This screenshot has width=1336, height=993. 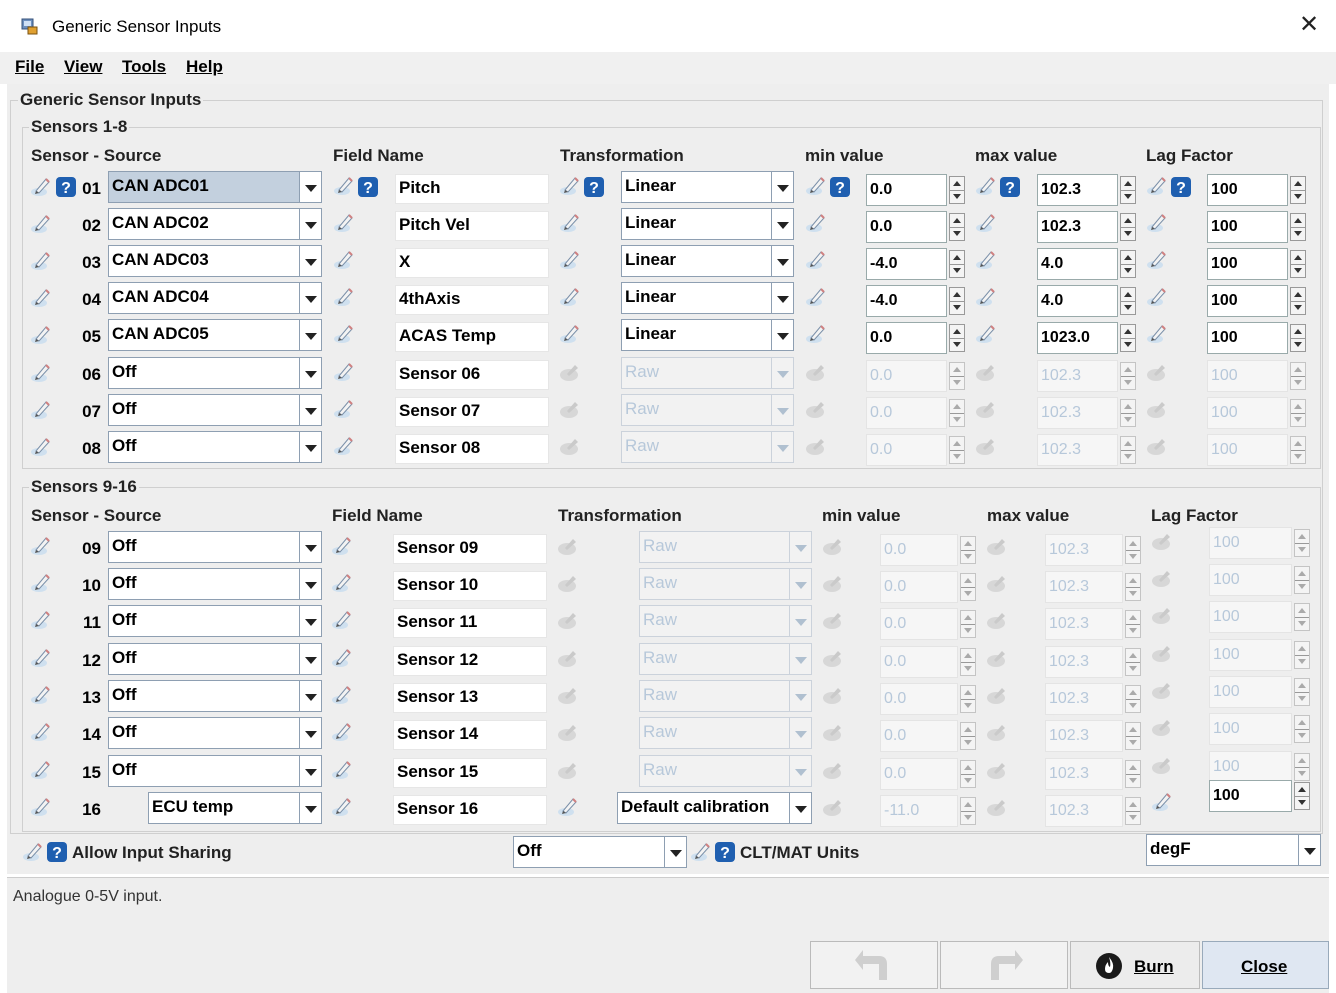 What do you see at coordinates (707, 298) in the screenshot?
I see `sensor-04-transformation-select: Linear` at bounding box center [707, 298].